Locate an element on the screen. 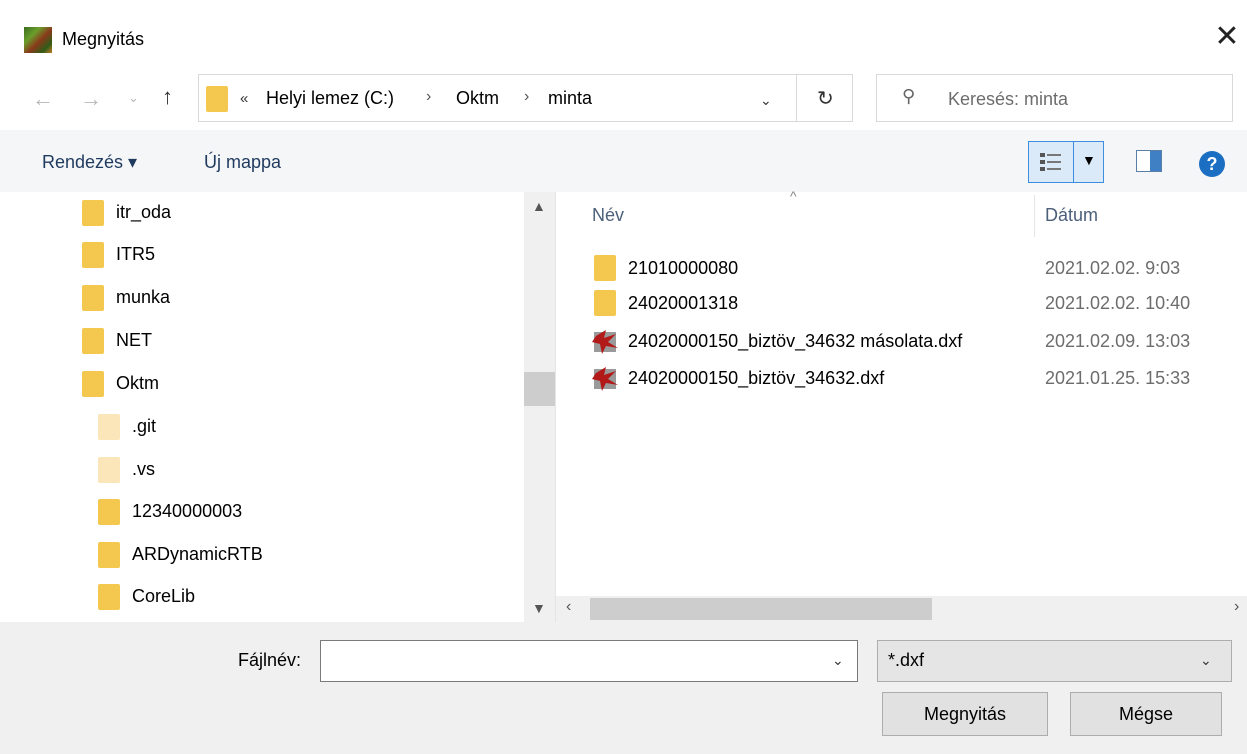 The height and width of the screenshot is (754, 1247). details-view-icon is located at coordinates (1050, 162).